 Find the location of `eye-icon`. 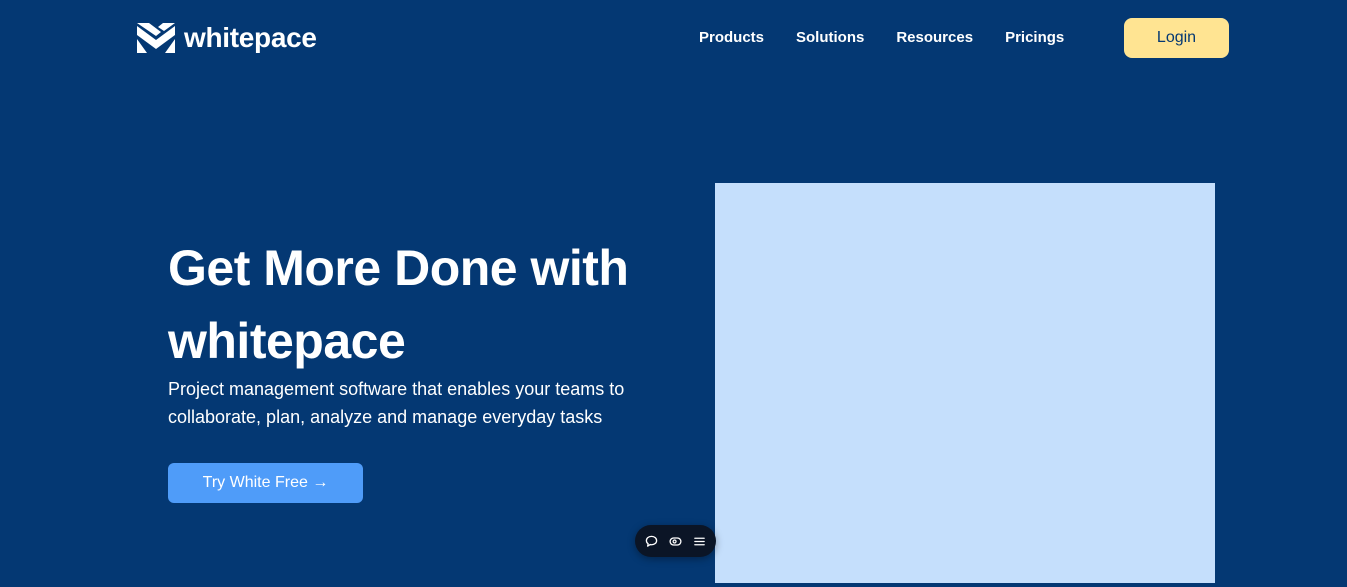

eye-icon is located at coordinates (676, 541).